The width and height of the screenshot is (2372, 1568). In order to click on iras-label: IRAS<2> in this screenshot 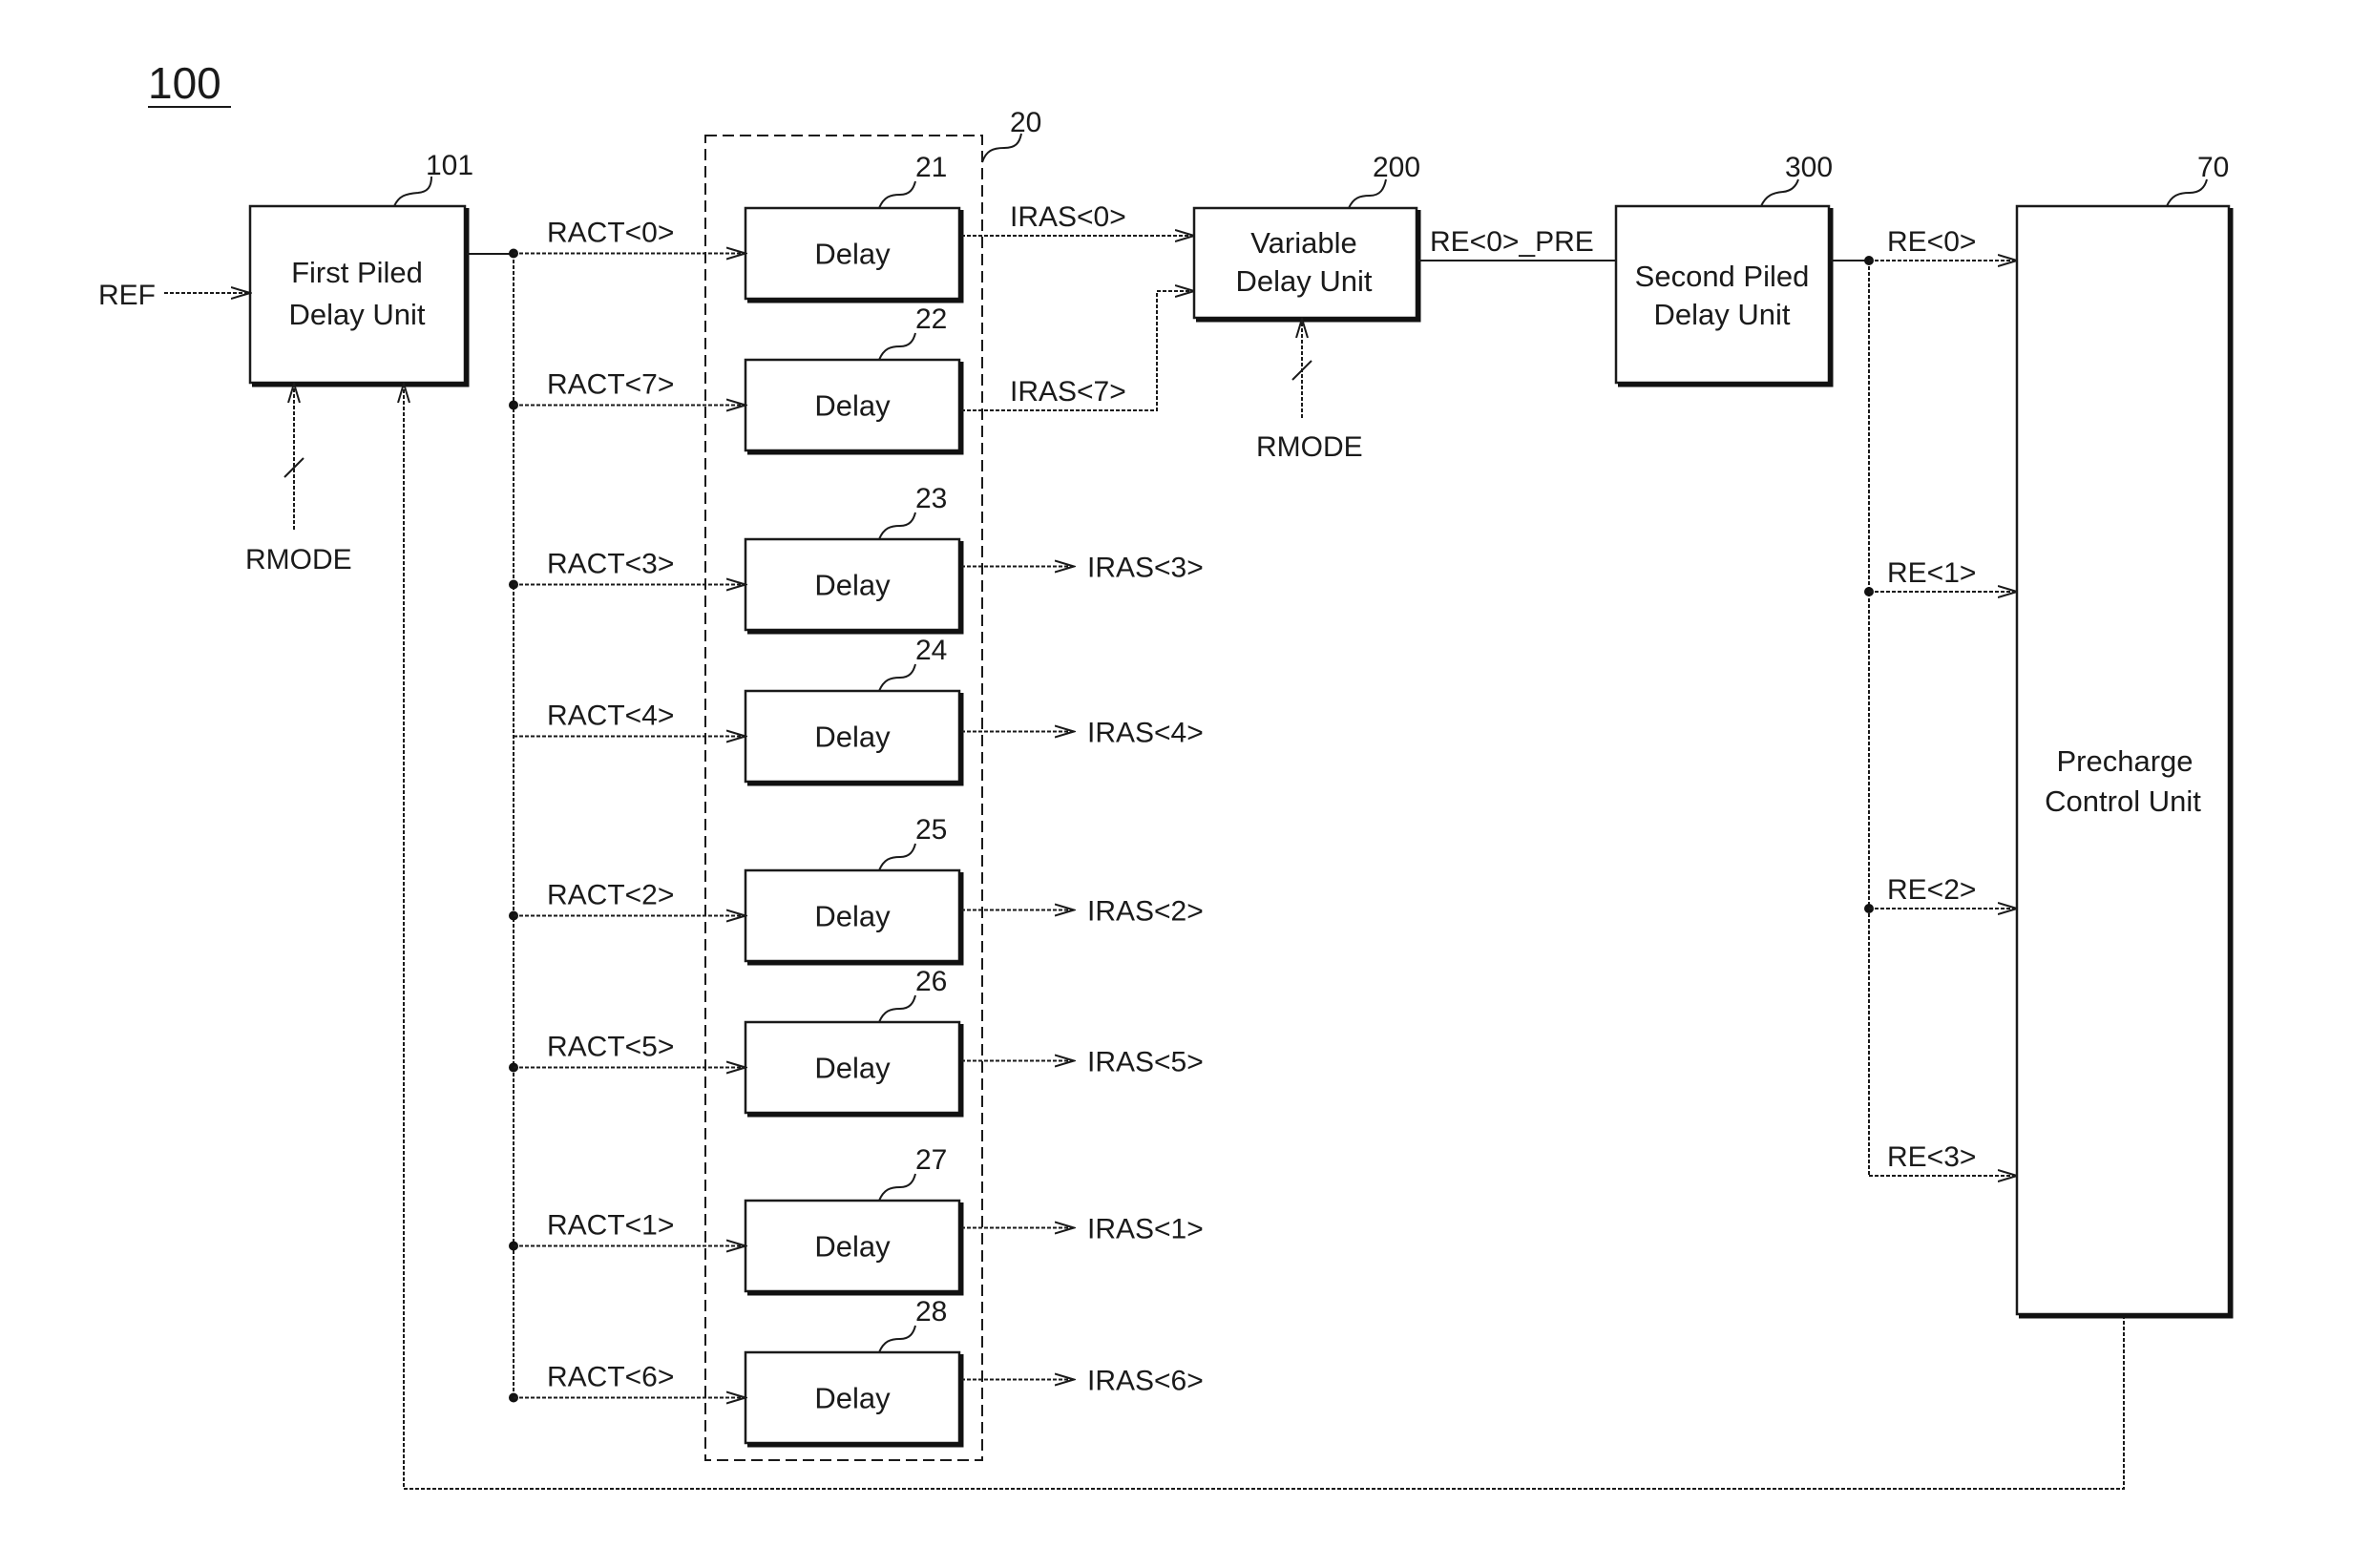, I will do `click(1145, 912)`.